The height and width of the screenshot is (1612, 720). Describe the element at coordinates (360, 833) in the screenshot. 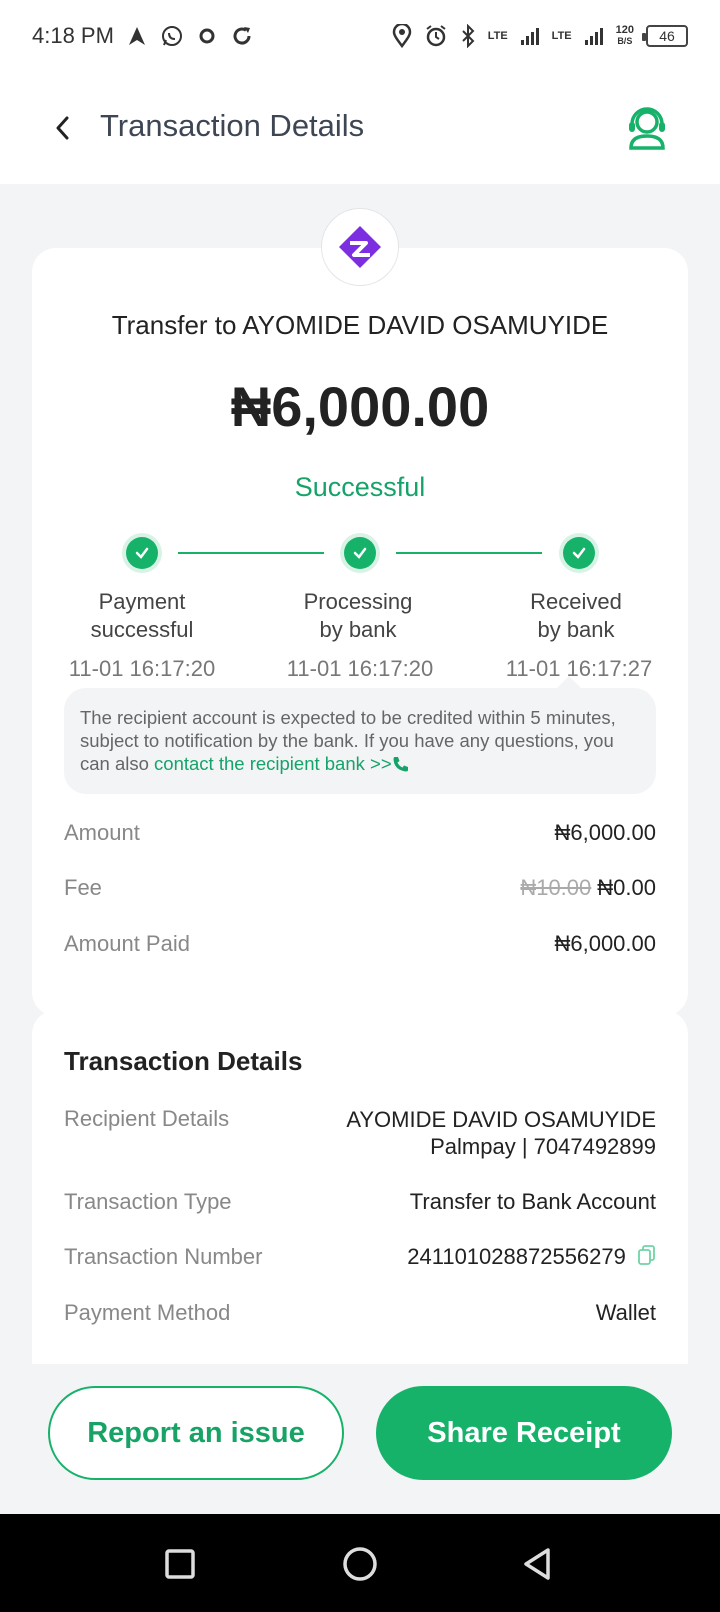

I see `amount-row: Amount ₦6,000.00` at that location.